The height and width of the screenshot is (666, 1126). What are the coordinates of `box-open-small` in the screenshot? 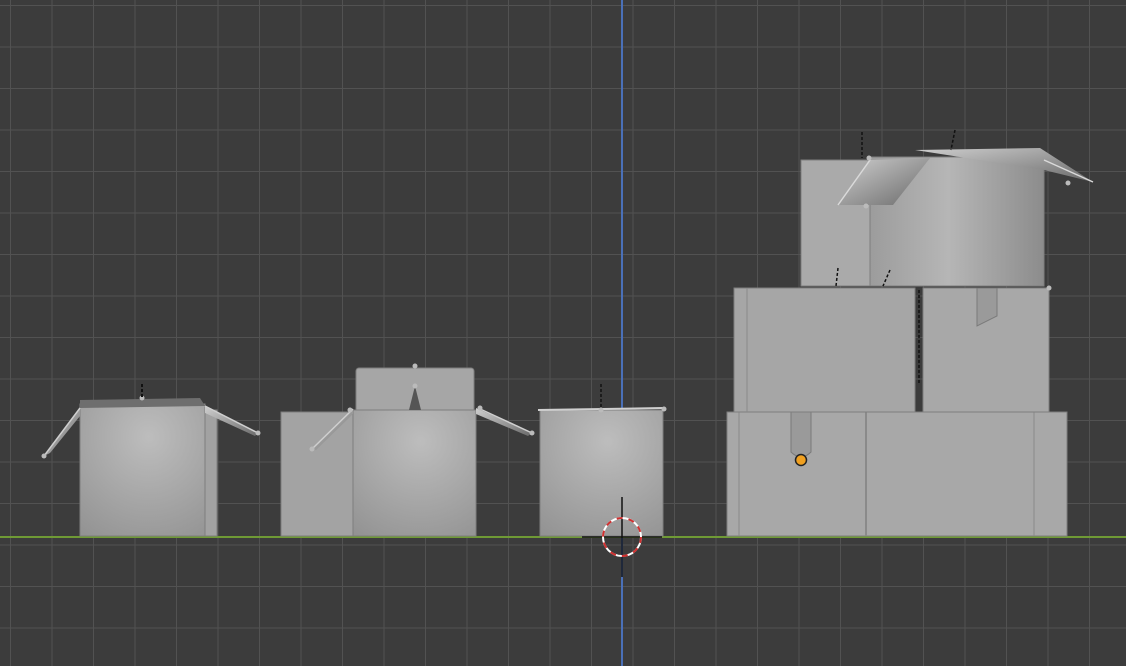 It's located at (151, 460).